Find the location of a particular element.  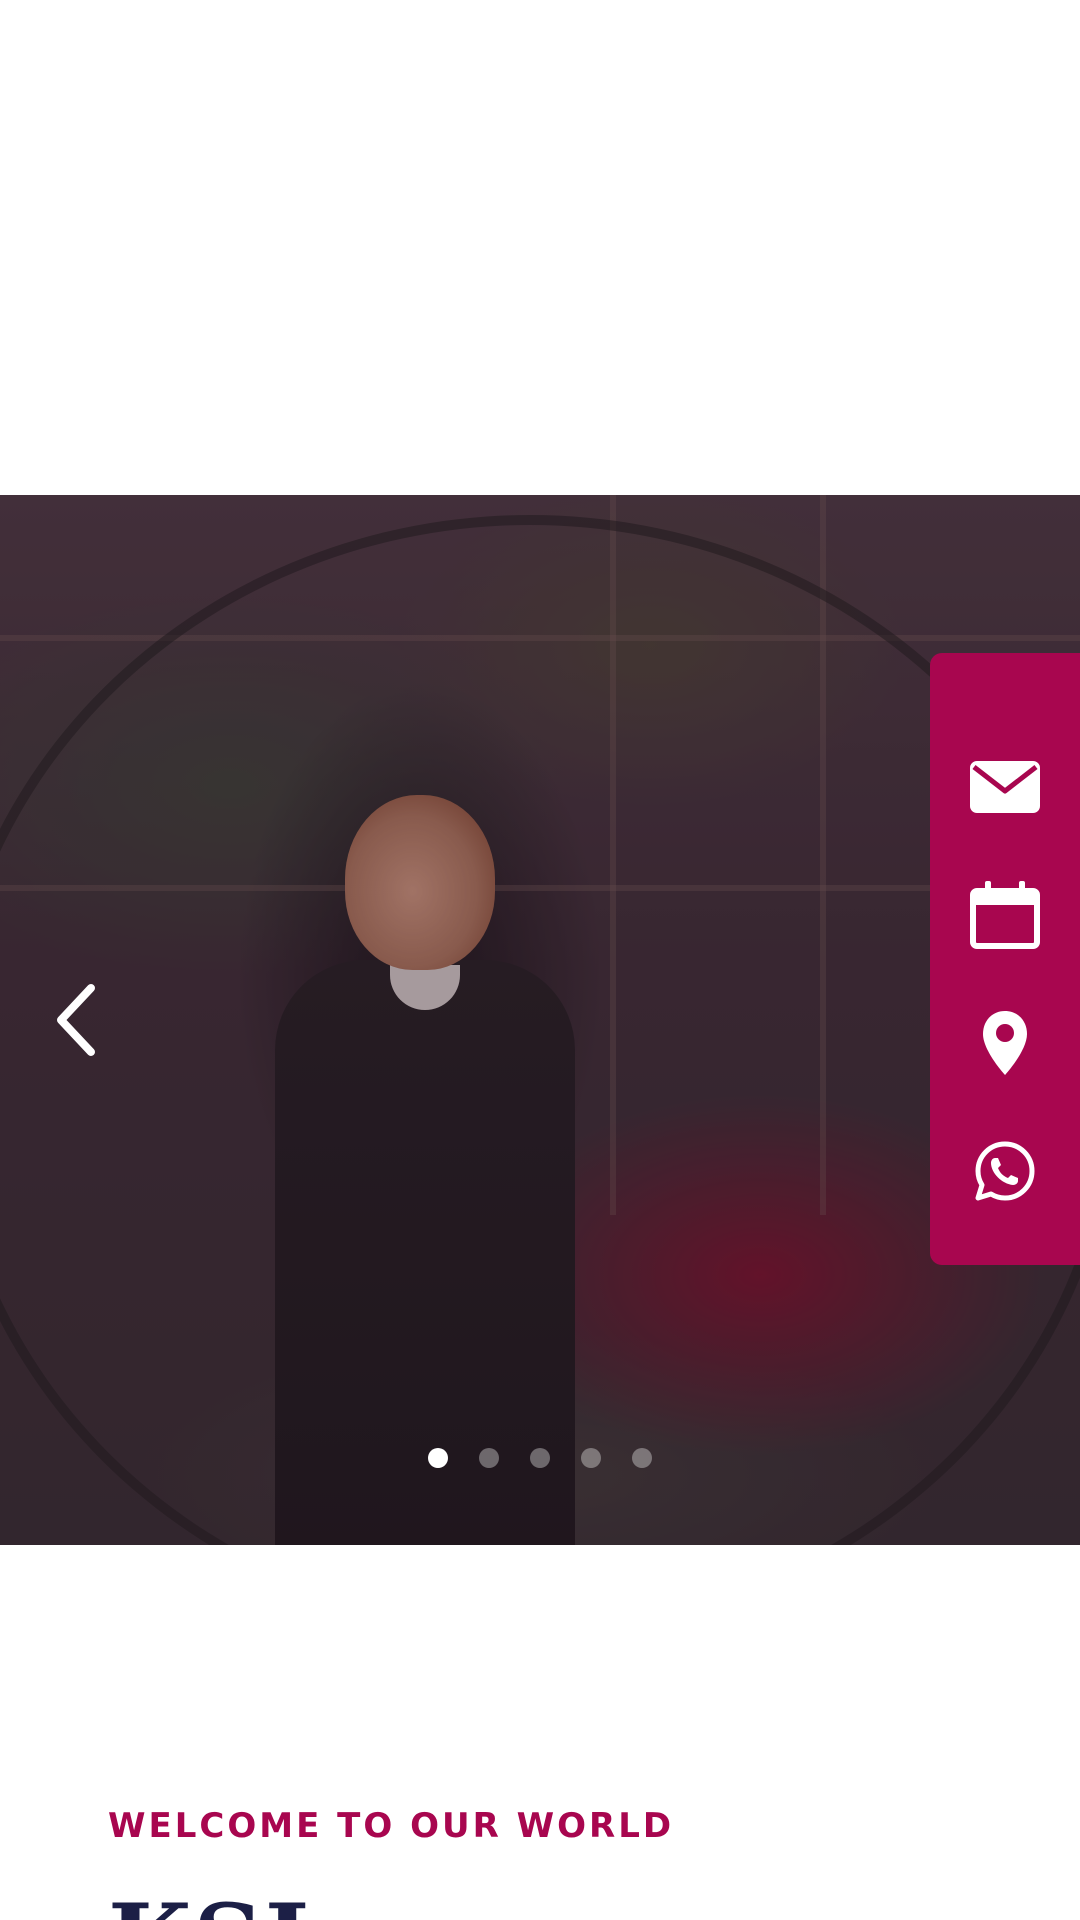

map-pin-icon is located at coordinates (1005, 1043).